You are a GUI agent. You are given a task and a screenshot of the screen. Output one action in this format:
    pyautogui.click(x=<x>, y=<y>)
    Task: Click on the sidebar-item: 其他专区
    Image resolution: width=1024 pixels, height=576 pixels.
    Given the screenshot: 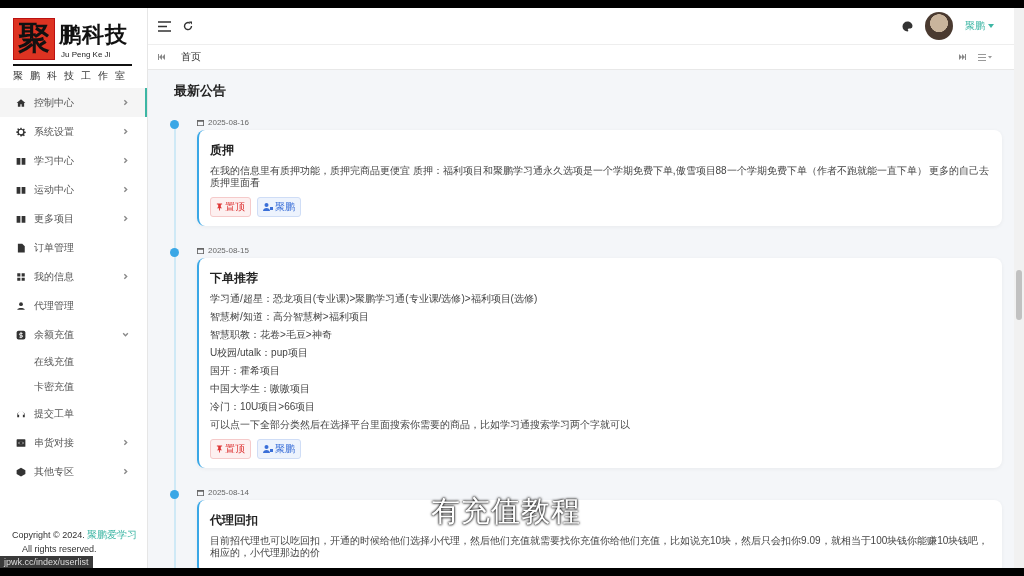 What is the action you would take?
    pyautogui.click(x=73, y=471)
    